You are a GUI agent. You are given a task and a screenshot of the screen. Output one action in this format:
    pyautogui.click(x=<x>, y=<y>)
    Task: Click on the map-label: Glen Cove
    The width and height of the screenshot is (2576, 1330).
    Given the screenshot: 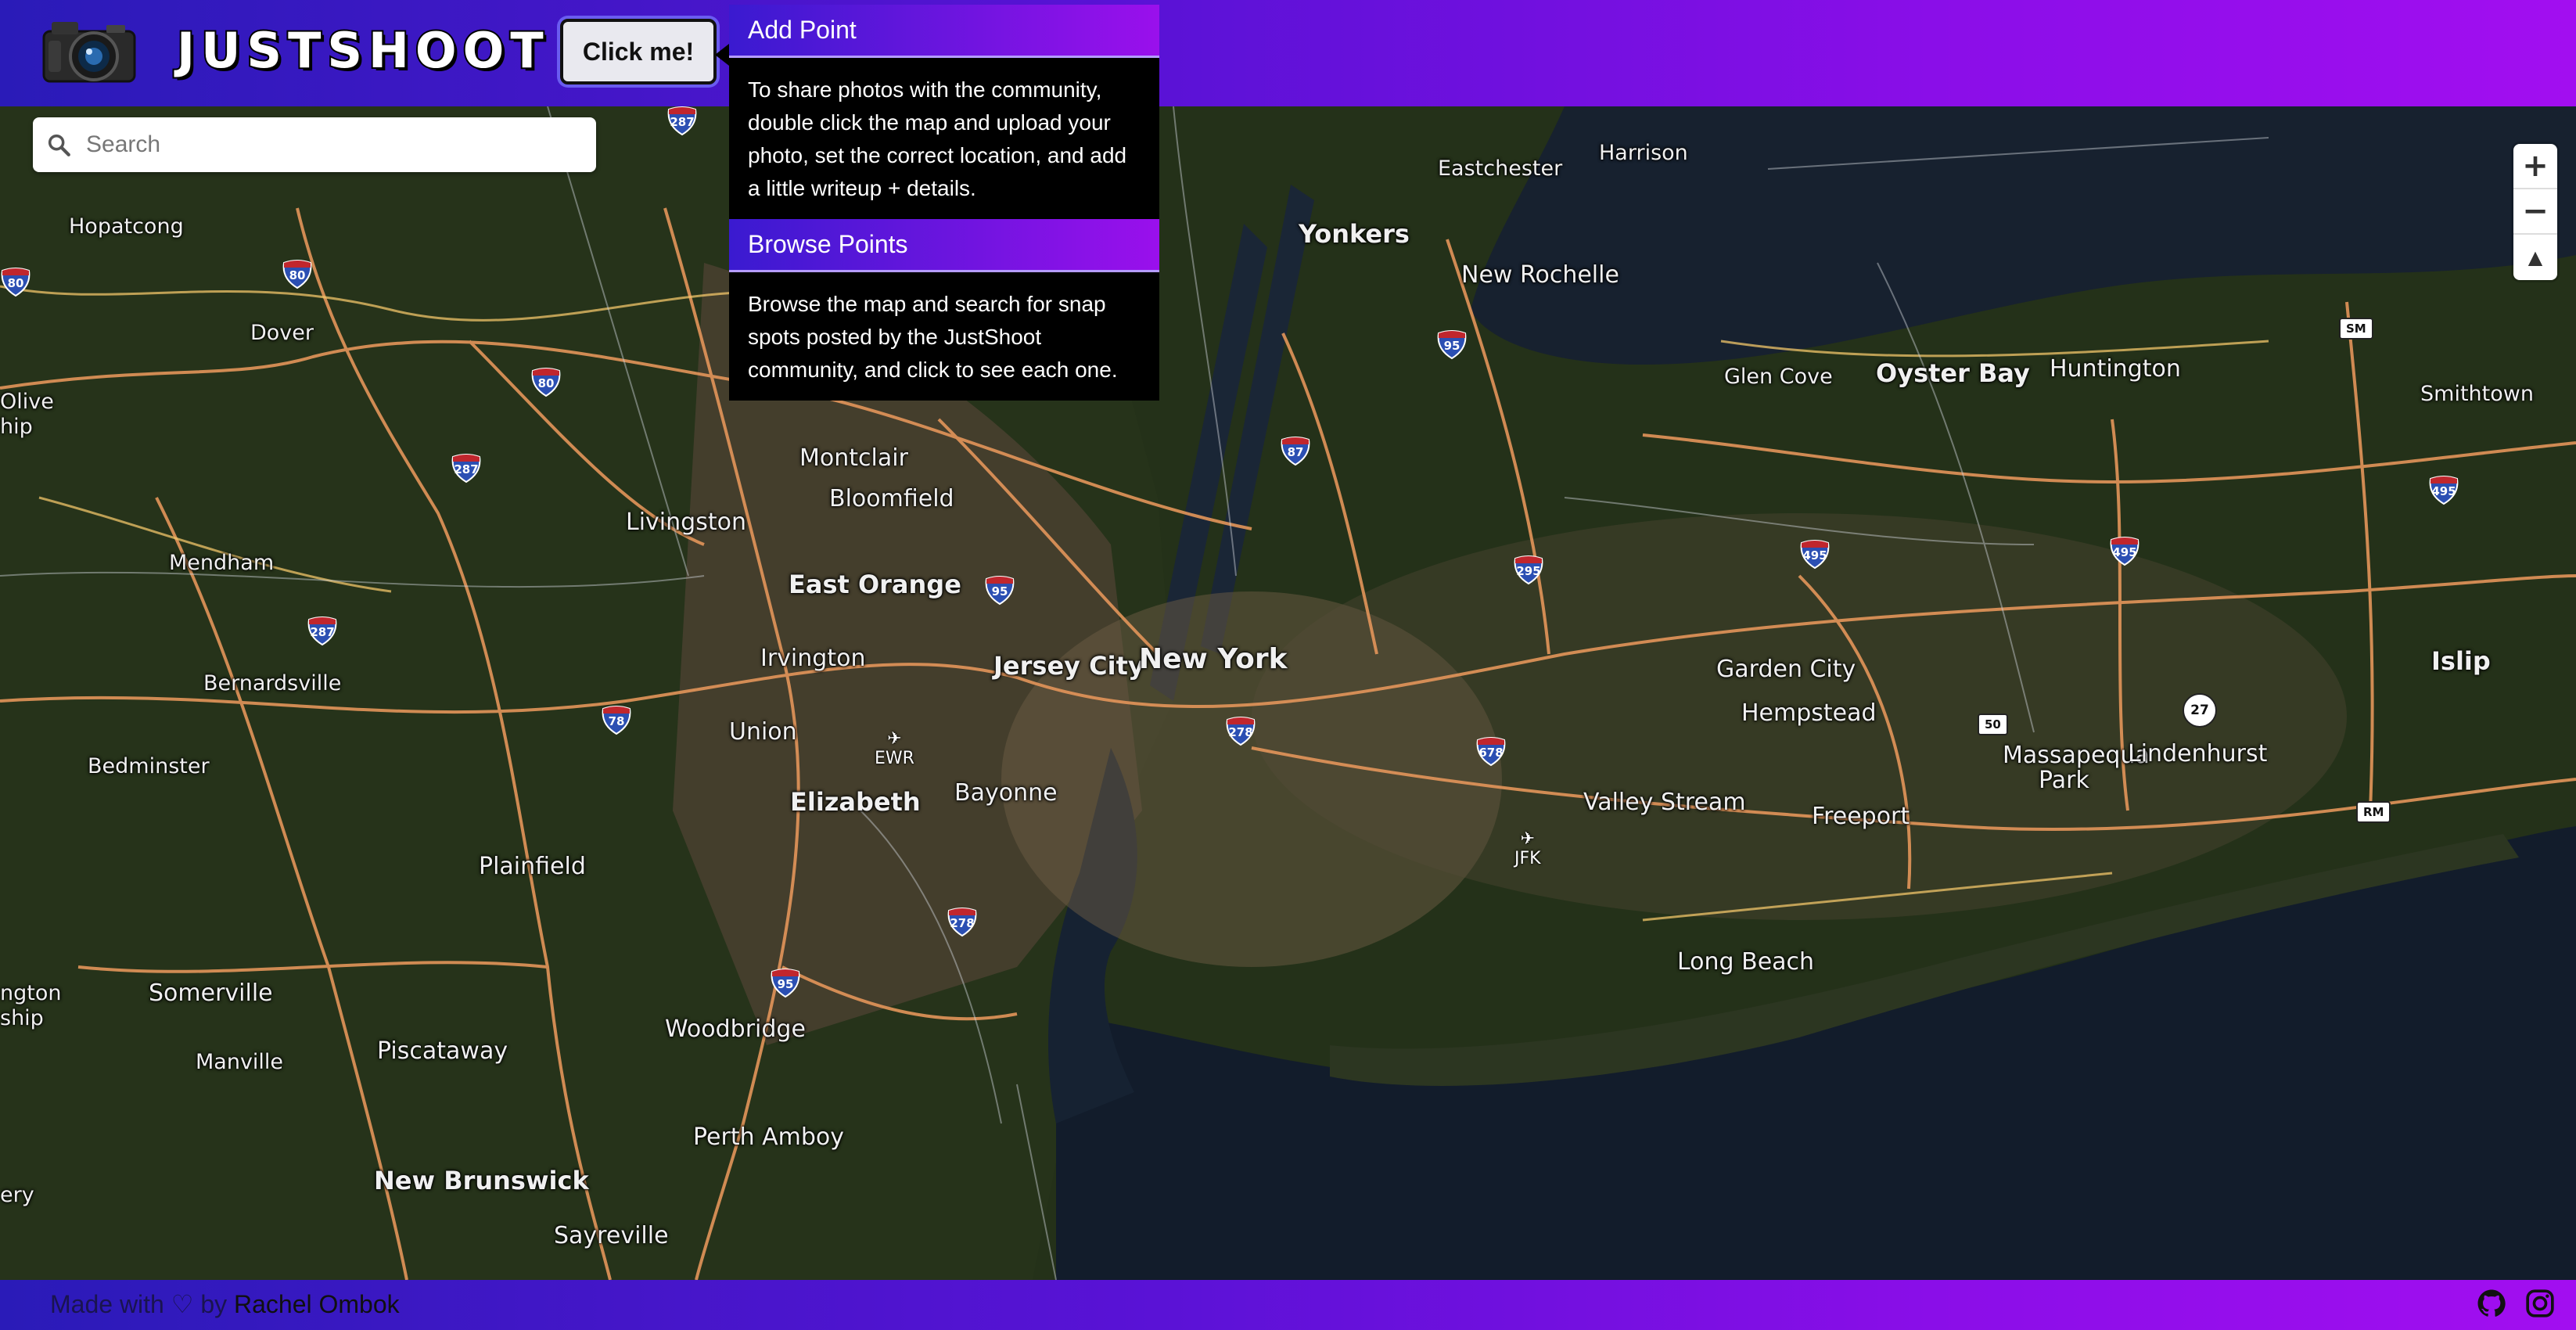 What is the action you would take?
    pyautogui.click(x=1779, y=377)
    